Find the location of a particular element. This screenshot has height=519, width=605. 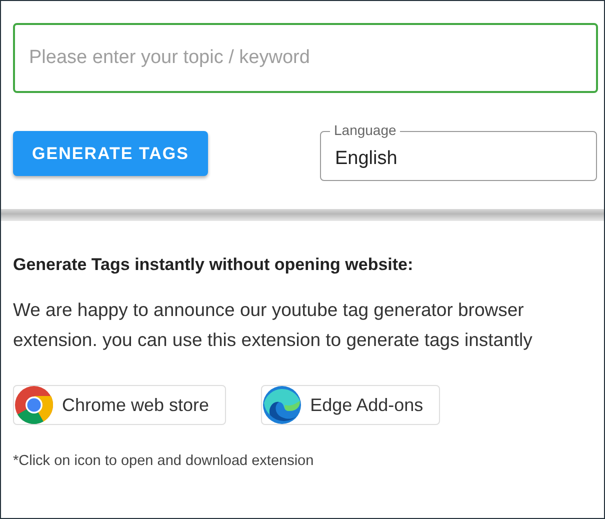

footnote-text: *Click on icon to open and download extension is located at coordinates (164, 461).